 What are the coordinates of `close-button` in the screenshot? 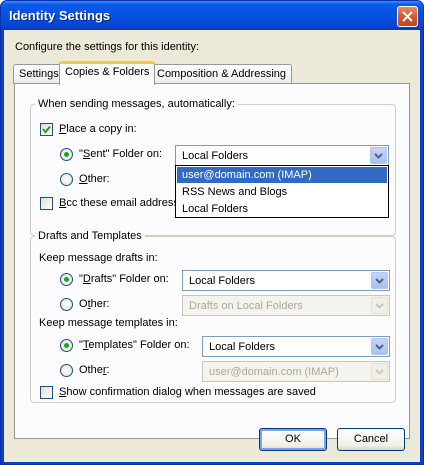 It's located at (407, 16).